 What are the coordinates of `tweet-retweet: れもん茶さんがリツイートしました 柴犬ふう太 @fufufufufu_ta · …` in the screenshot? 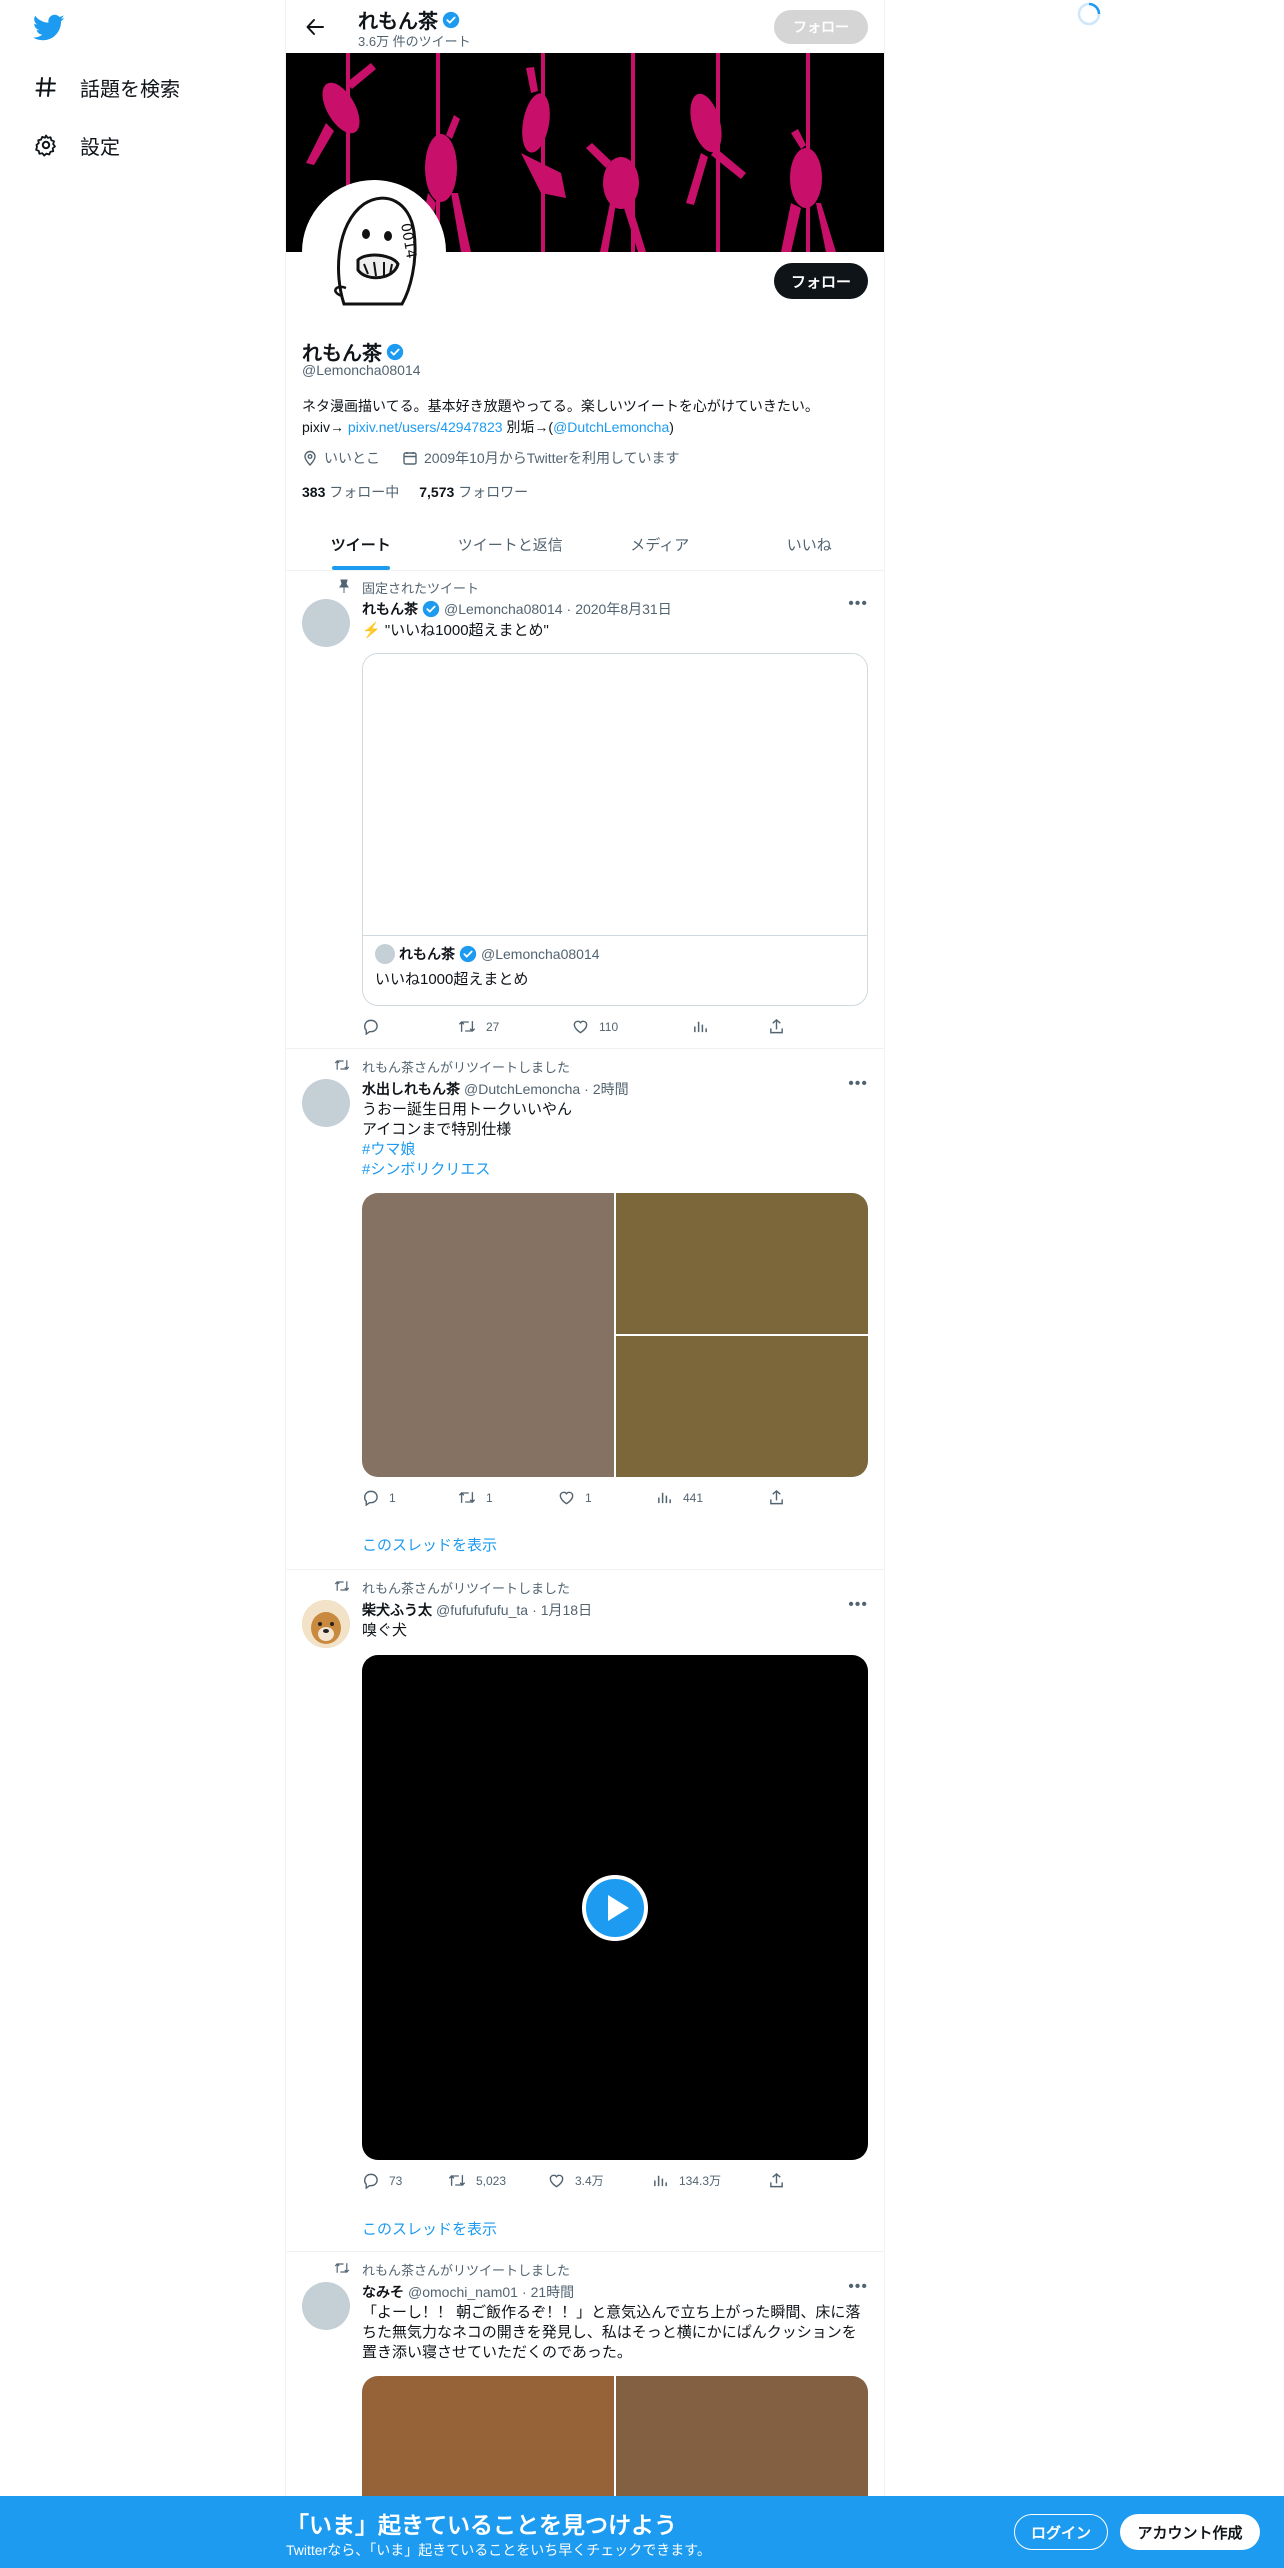 It's located at (585, 1911).